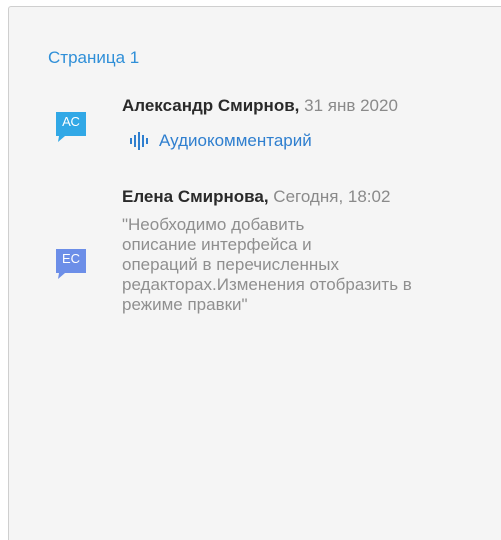  I want to click on audio-waveform-icon, so click(139, 141).